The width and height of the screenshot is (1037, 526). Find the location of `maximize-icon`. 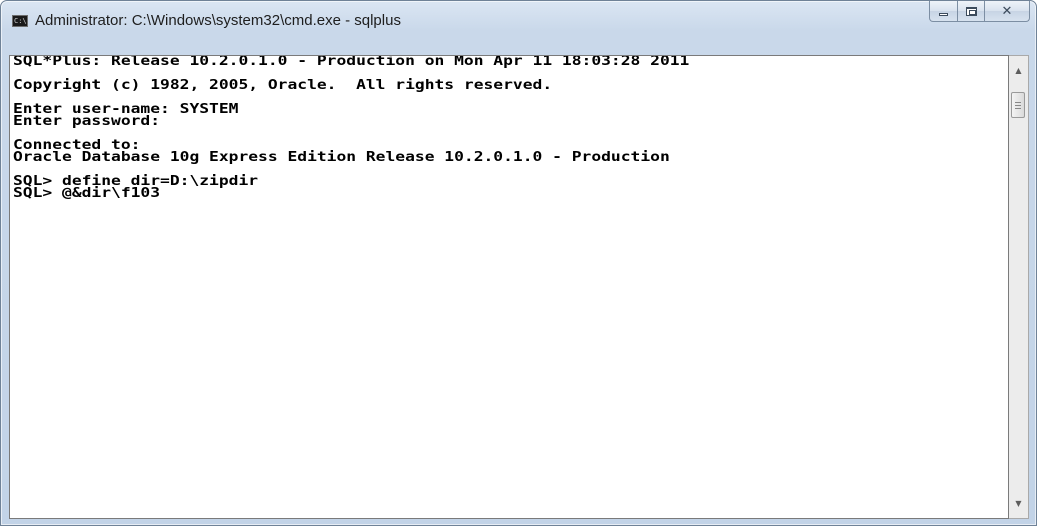

maximize-icon is located at coordinates (971, 11).